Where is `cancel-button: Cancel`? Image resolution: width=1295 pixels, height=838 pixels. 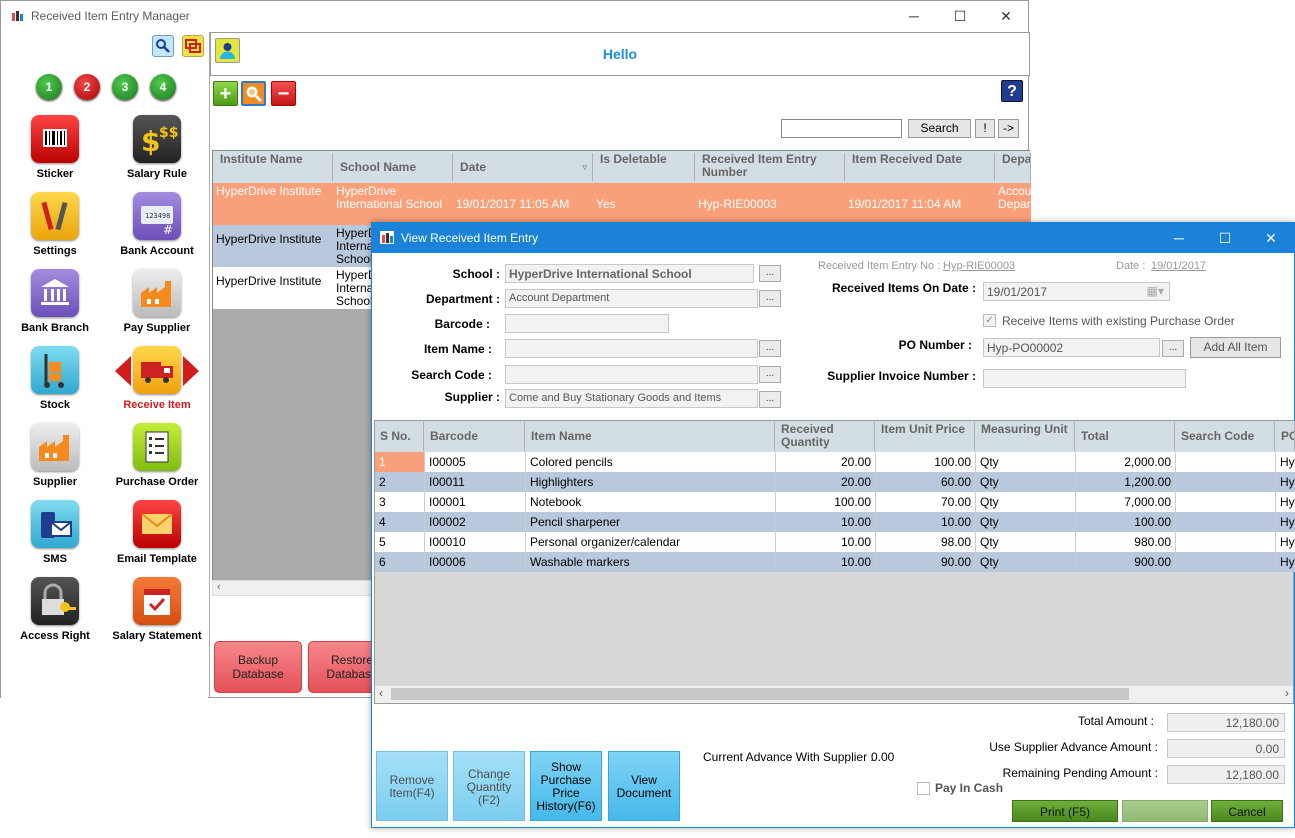 cancel-button: Cancel is located at coordinates (1247, 811).